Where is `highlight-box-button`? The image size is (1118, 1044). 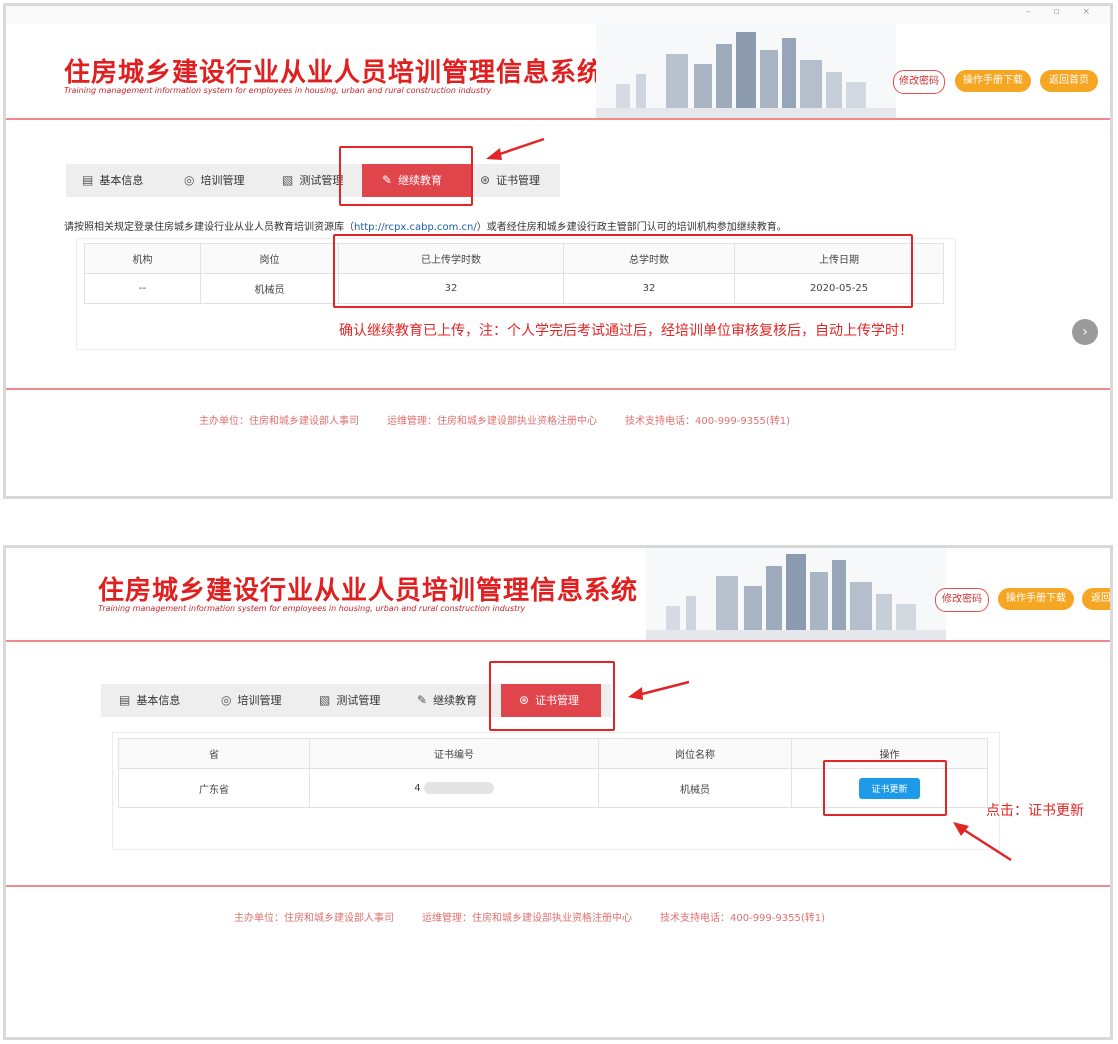
highlight-box-button is located at coordinates (885, 788).